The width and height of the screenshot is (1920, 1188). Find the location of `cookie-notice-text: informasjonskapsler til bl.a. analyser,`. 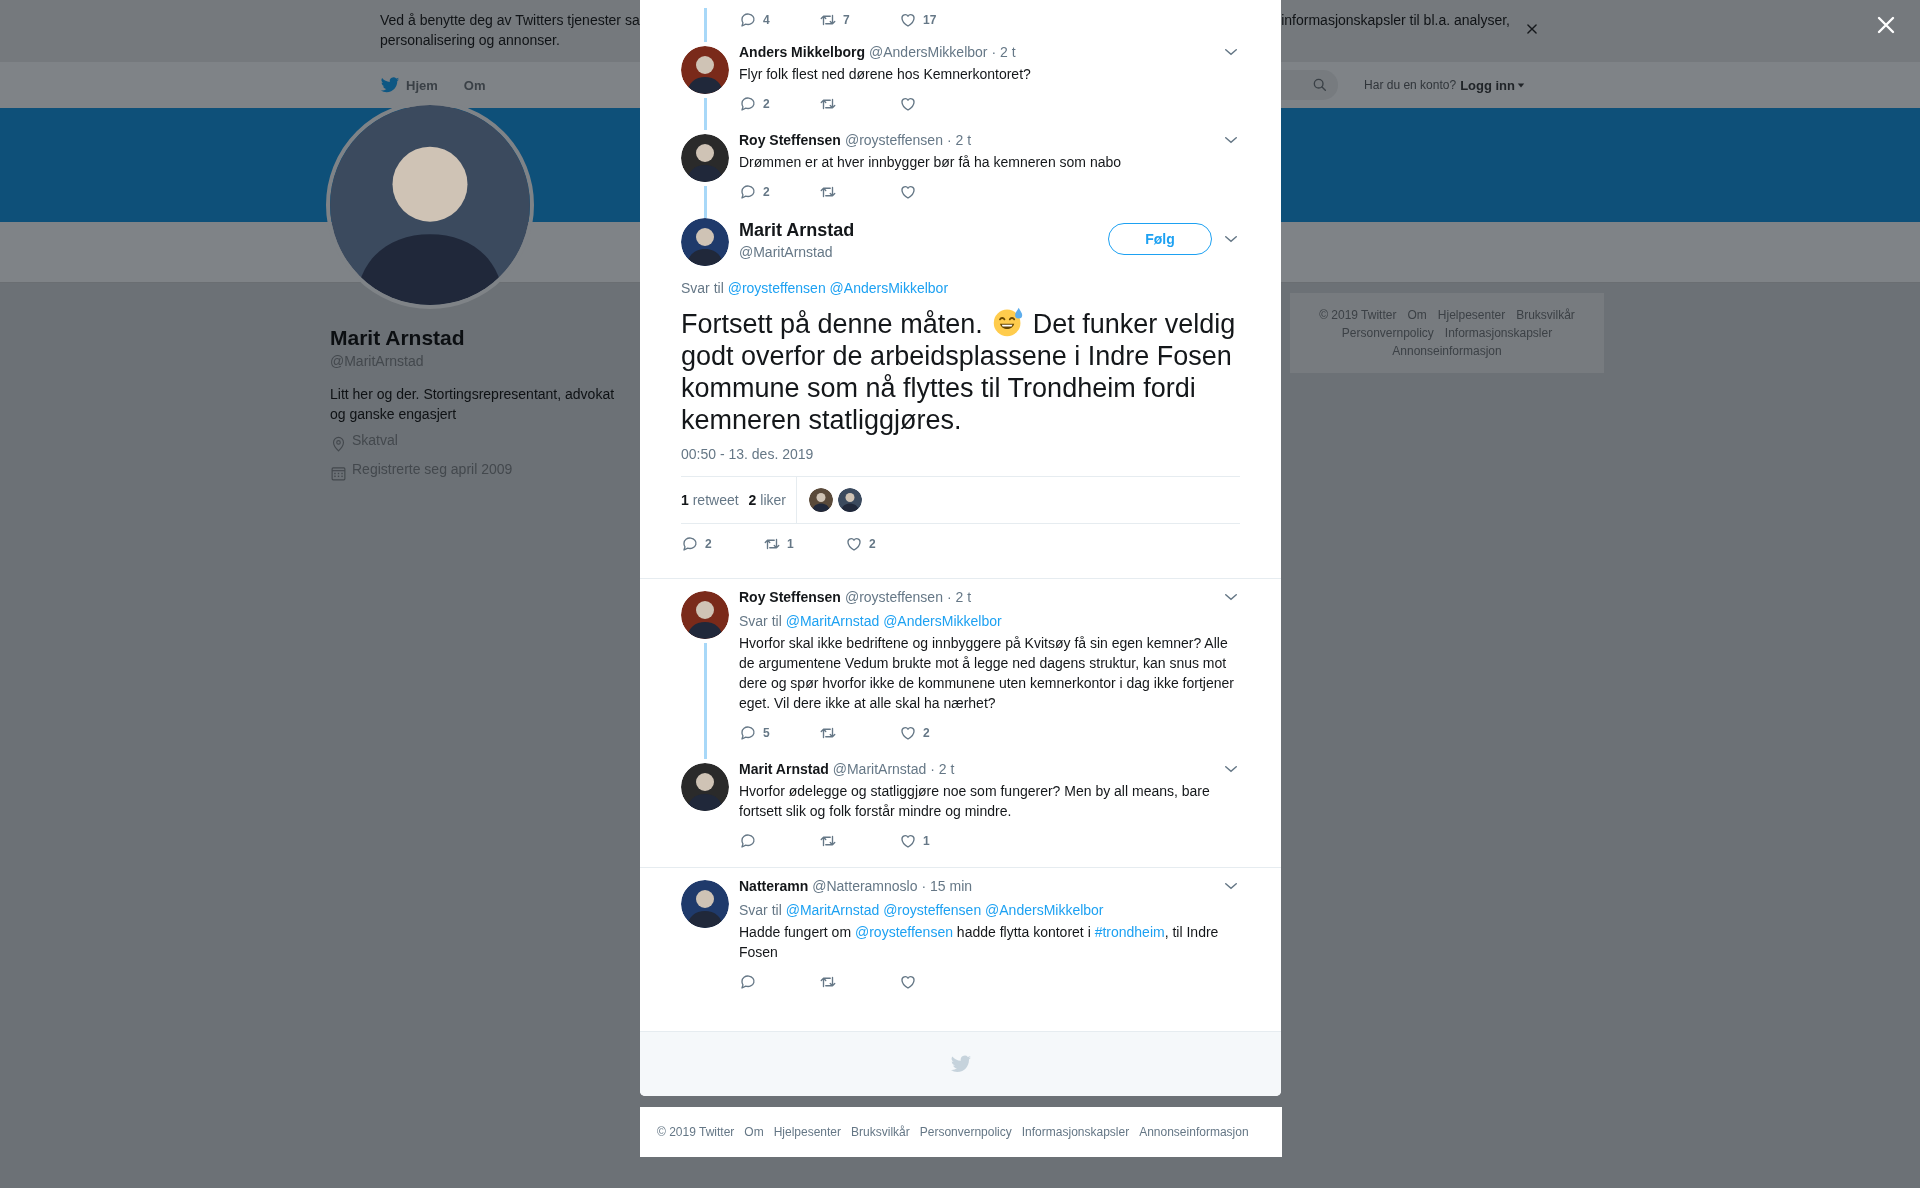

cookie-notice-text: informasjonskapsler til bl.a. analyser, is located at coordinates (1395, 20).